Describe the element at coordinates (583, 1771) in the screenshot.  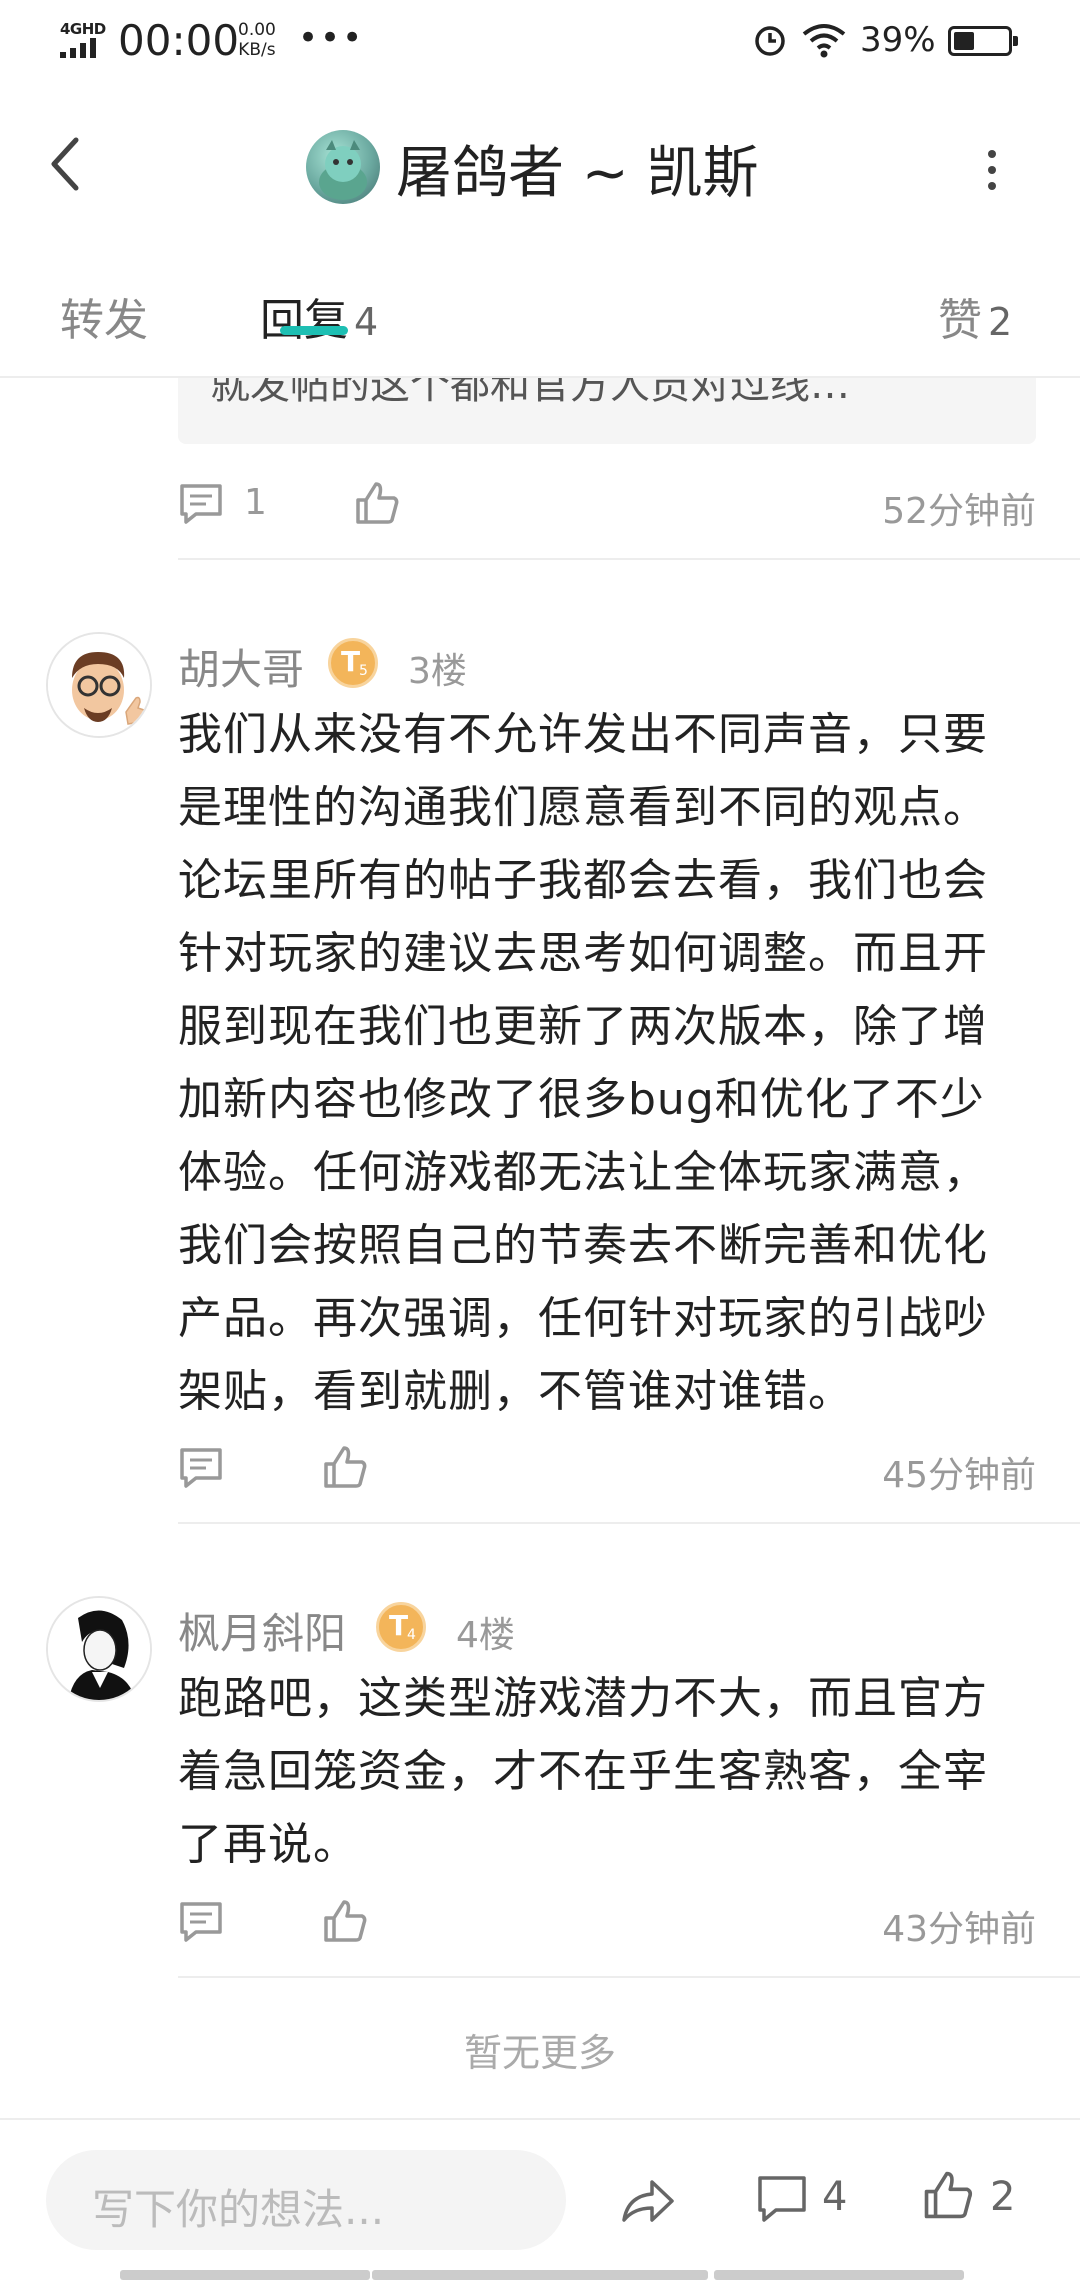
I see `text-line: 着急回笼资金，才不在乎生客熟客，全宰` at that location.